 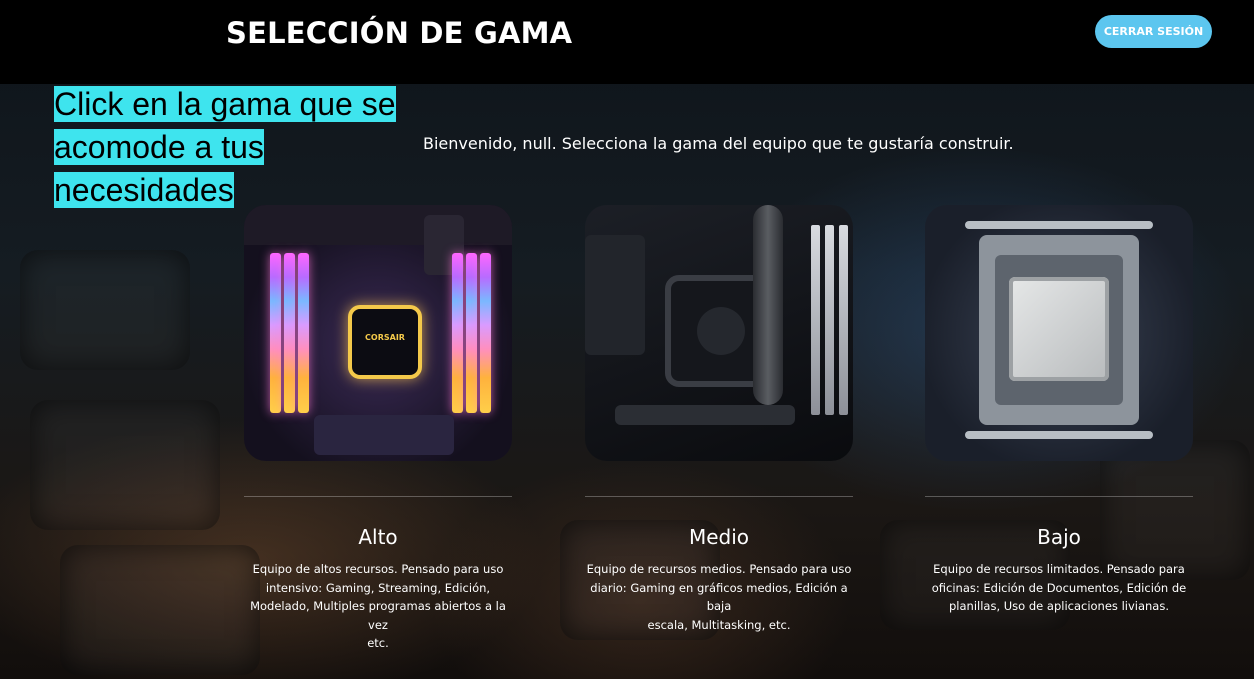 I want to click on range-title-medio: Medio, so click(x=719, y=537).